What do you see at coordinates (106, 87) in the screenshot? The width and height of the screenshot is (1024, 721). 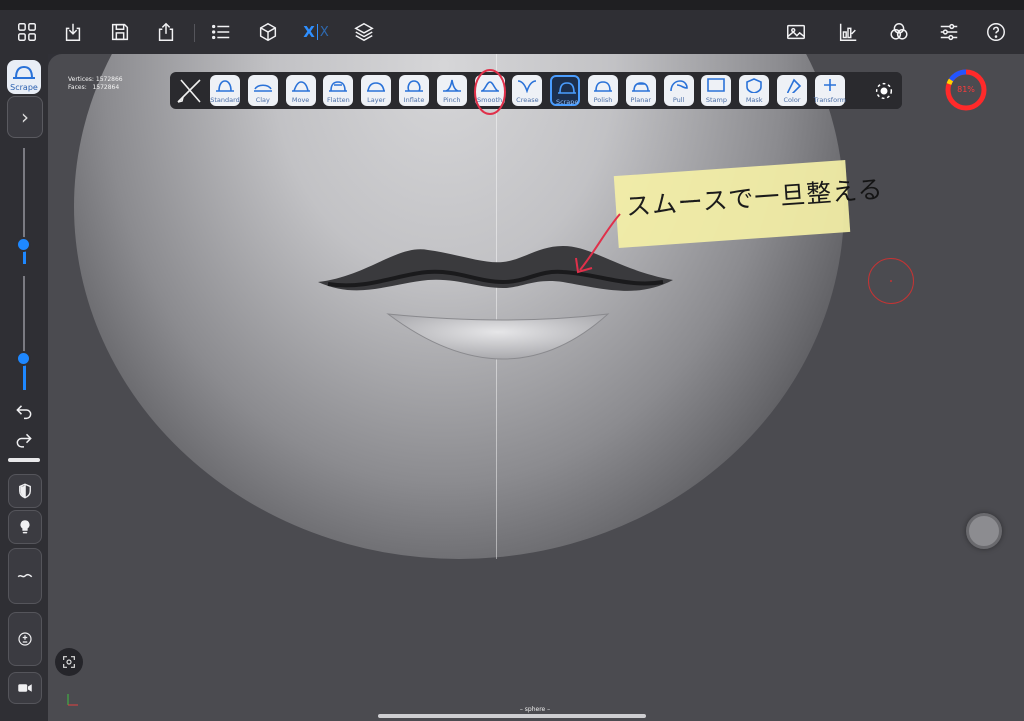 I see `faces-count: 1572864` at bounding box center [106, 87].